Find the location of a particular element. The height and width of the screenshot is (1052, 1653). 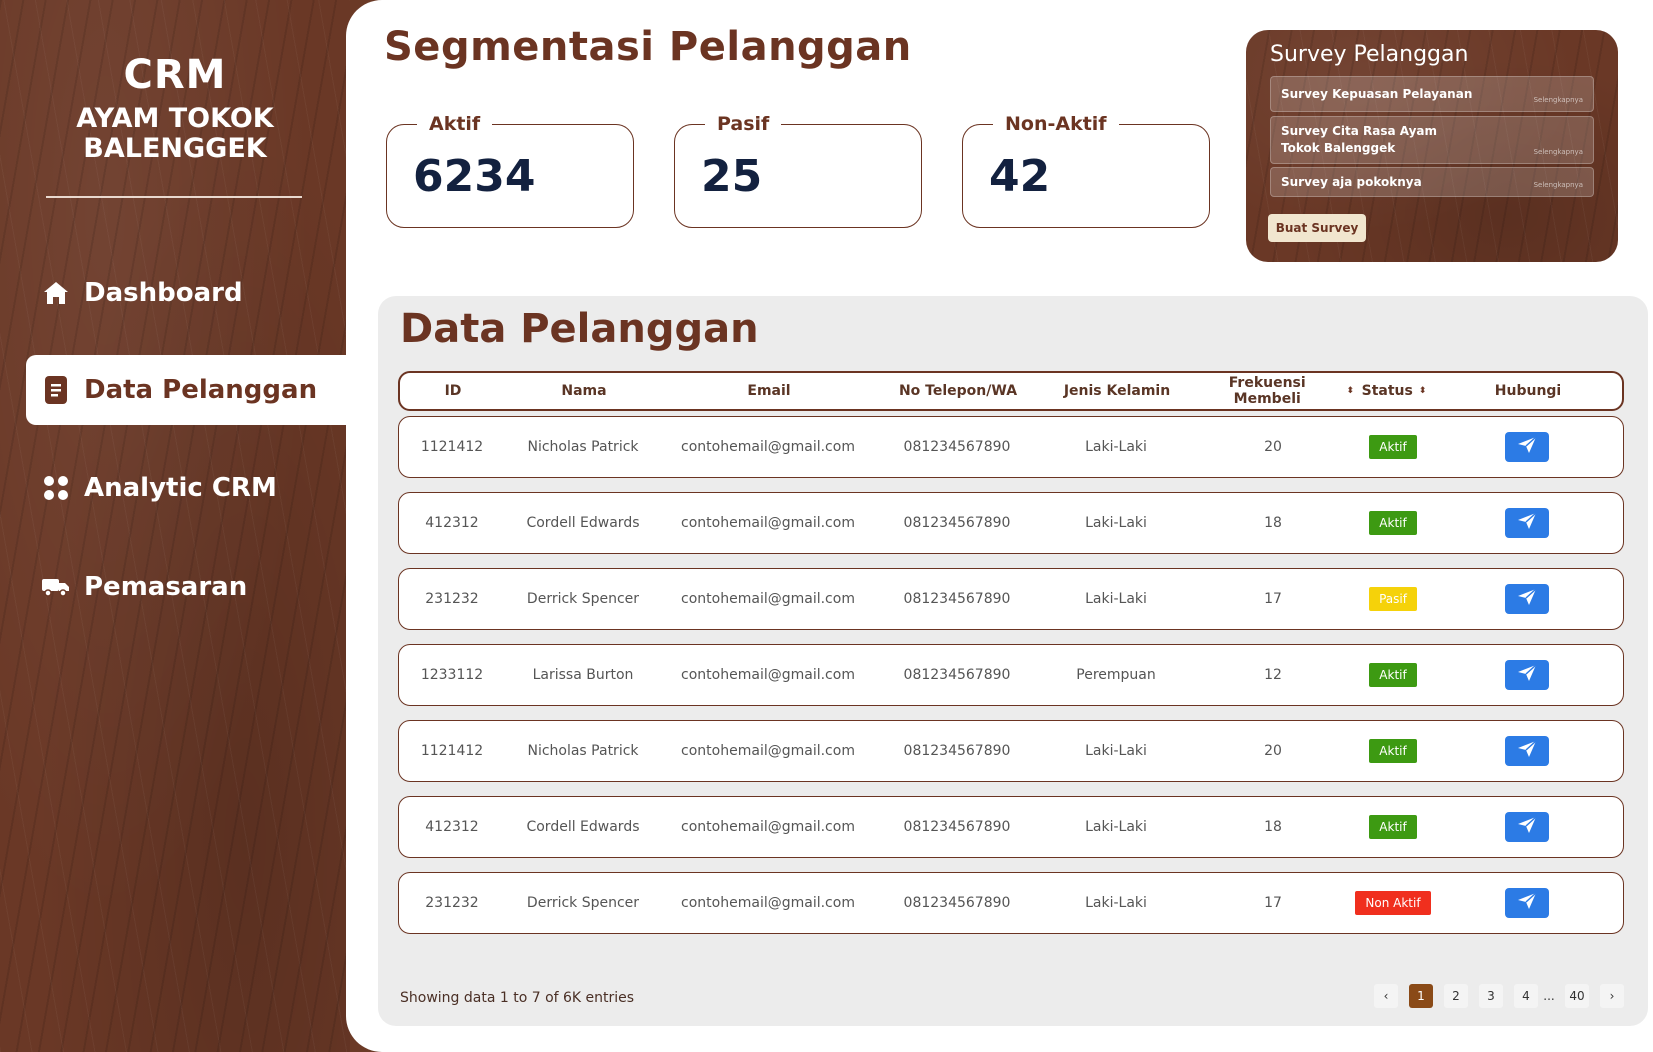

col-hubungi: Hubungi is located at coordinates (1528, 391).